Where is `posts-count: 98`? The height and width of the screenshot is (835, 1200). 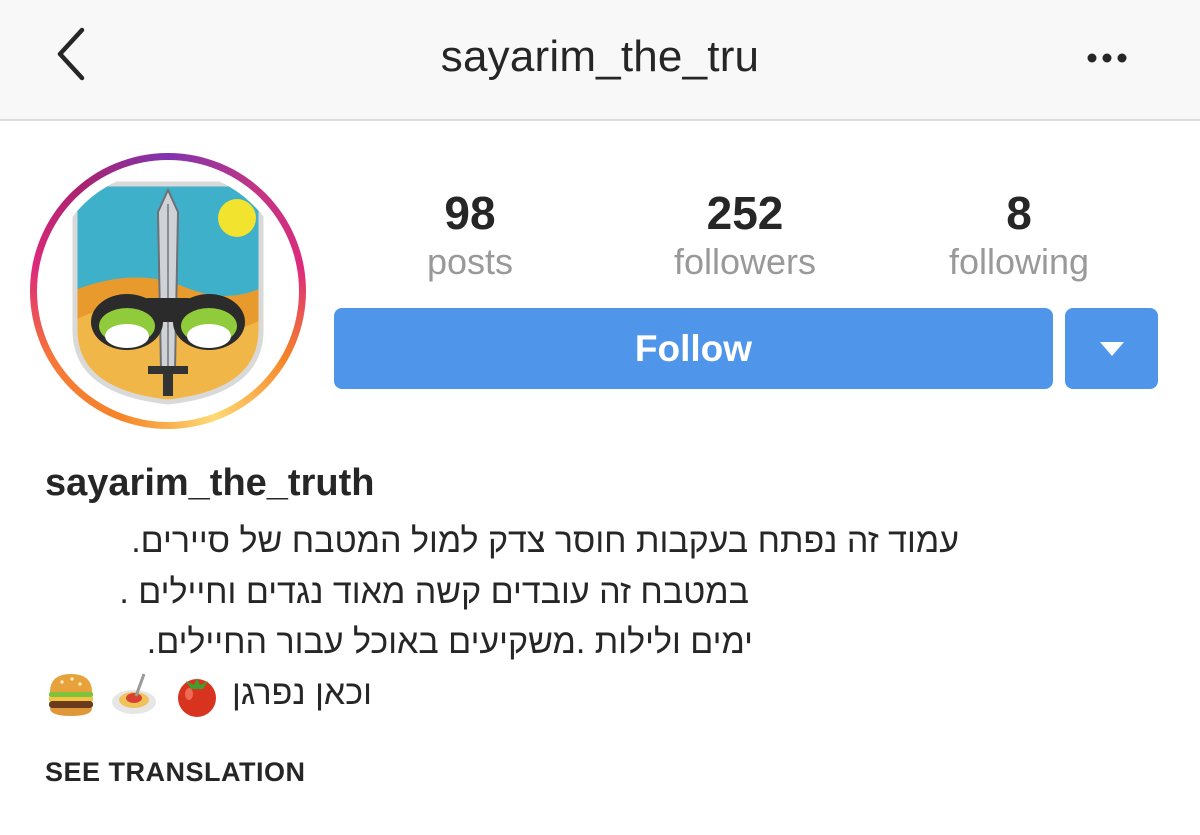
posts-count: 98 is located at coordinates (470, 213).